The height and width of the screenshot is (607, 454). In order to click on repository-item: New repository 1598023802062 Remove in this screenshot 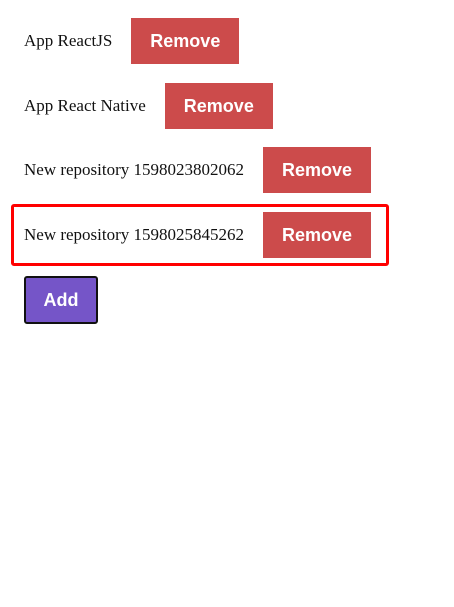, I will do `click(198, 170)`.